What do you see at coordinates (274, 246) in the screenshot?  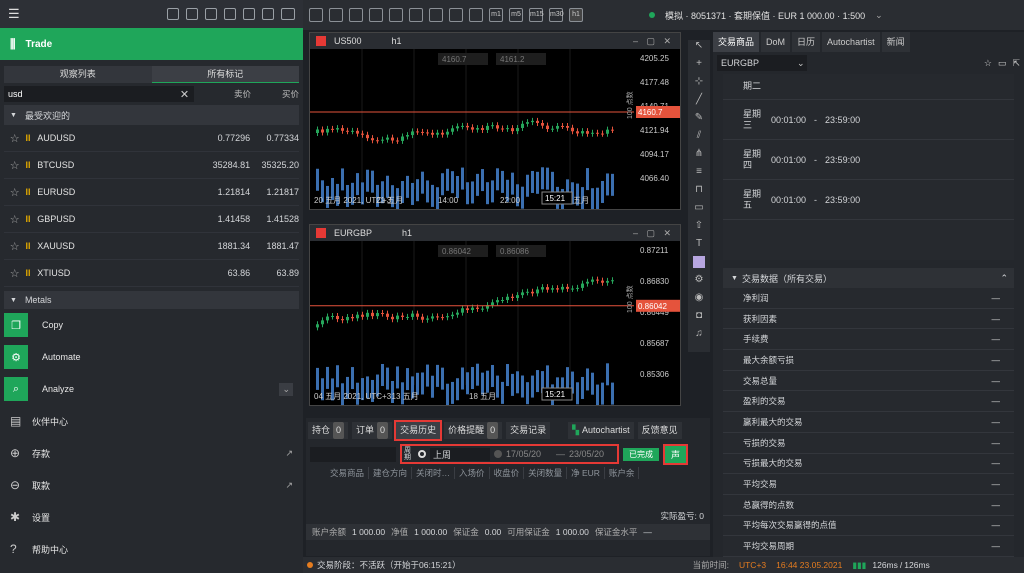 I see `symbol-ask: 1881.47` at bounding box center [274, 246].